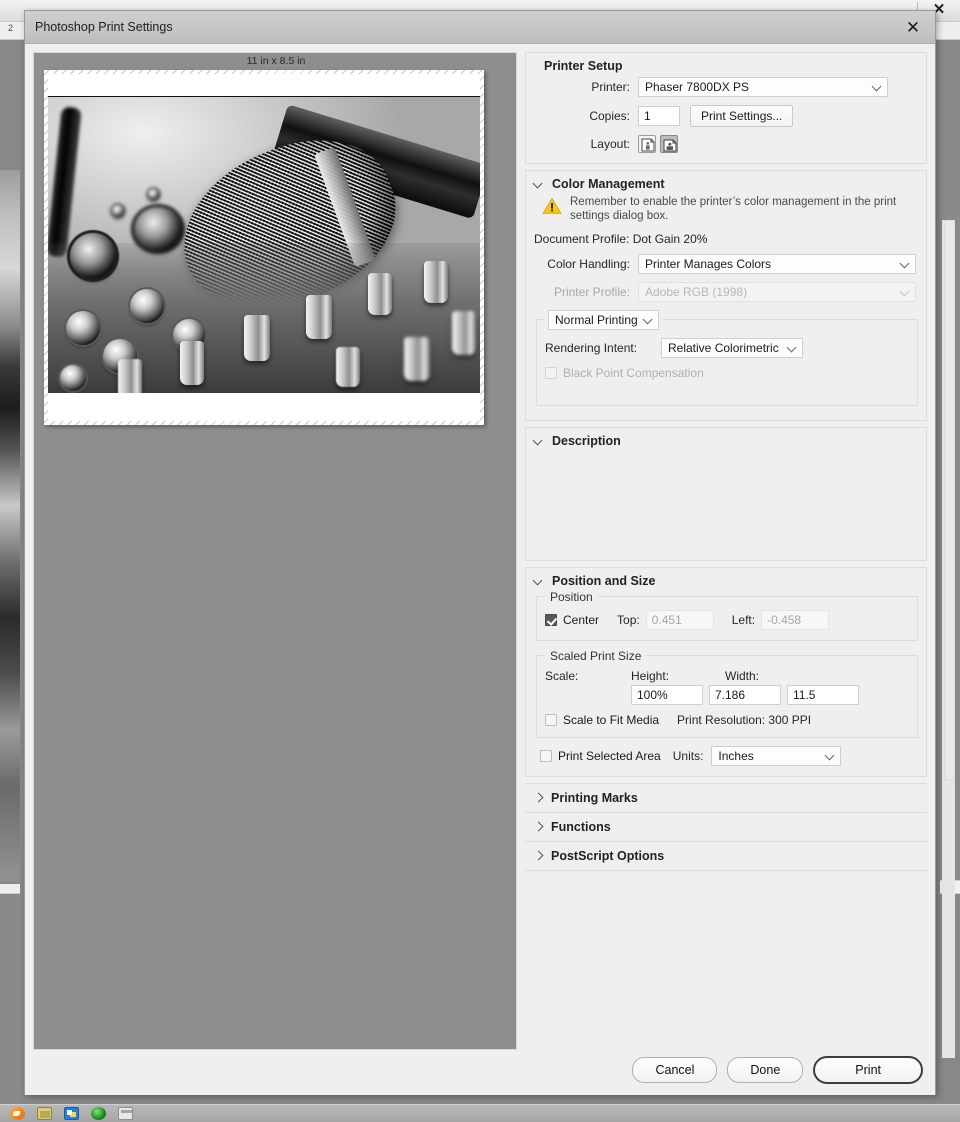 This screenshot has width=960, height=1122. What do you see at coordinates (868, 1070) in the screenshot?
I see `print-button: Print` at bounding box center [868, 1070].